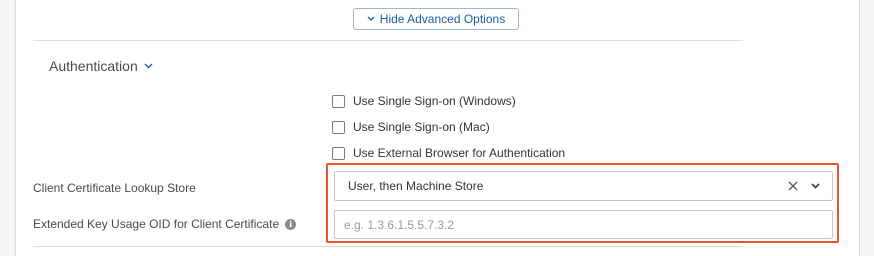 Image resolution: width=874 pixels, height=256 pixels. Describe the element at coordinates (338, 101) in the screenshot. I see `sso-windows-checkbox` at that location.